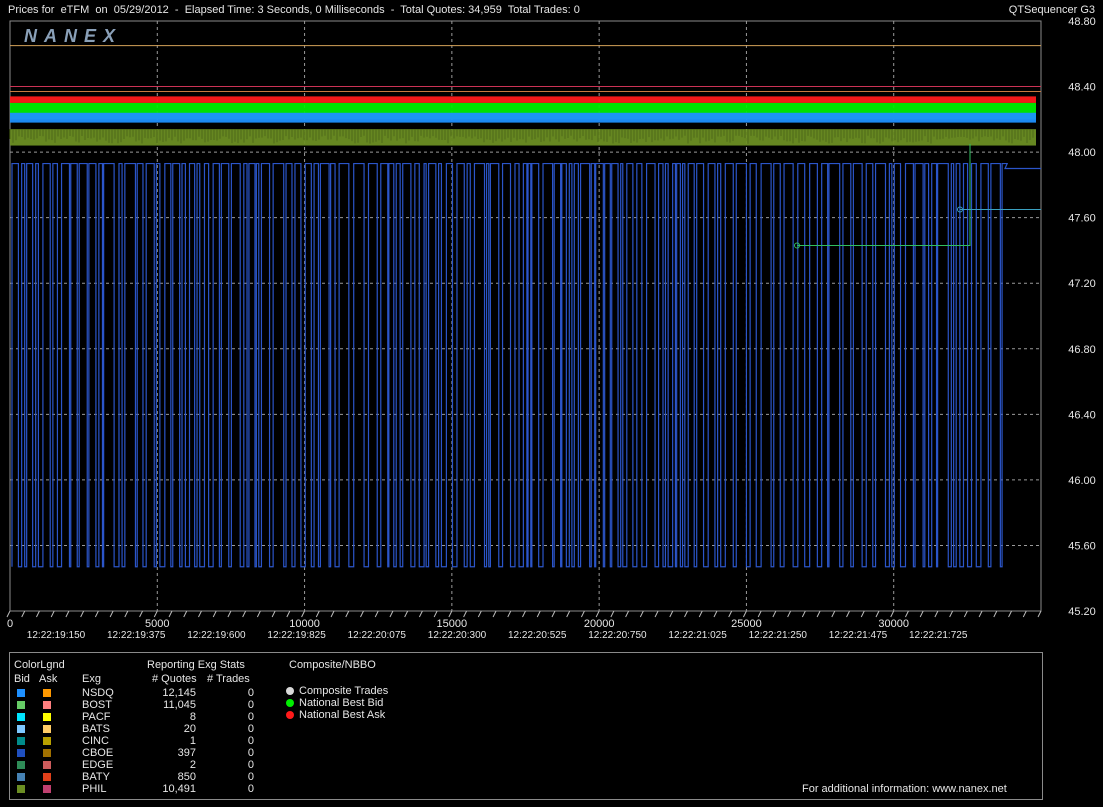  I want to click on legend-quotes-bats: 20, so click(189, 729).